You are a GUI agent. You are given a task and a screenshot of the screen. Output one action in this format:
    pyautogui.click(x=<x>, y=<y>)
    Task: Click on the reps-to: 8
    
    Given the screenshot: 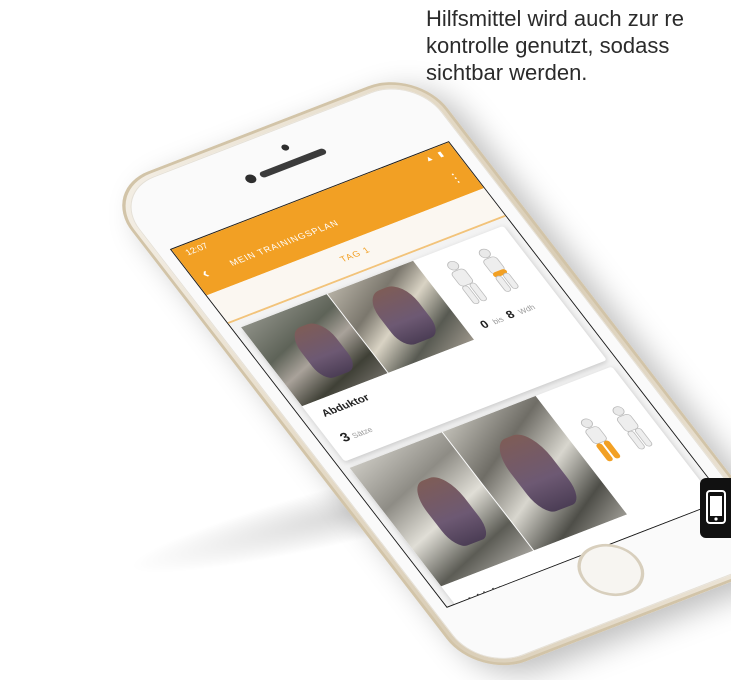 What is the action you would take?
    pyautogui.click(x=510, y=314)
    